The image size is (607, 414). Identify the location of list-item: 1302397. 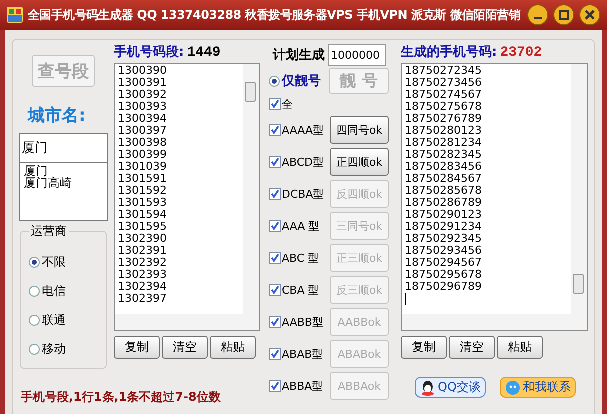
(179, 299).